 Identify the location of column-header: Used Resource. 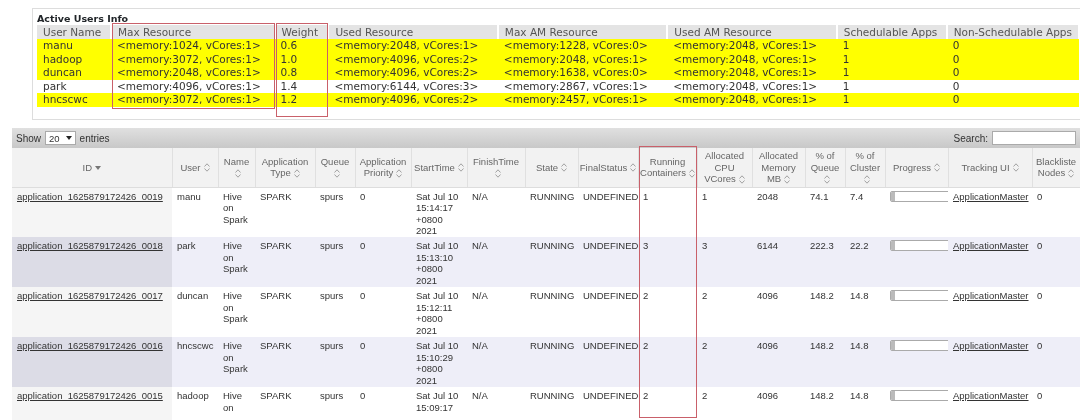
(413, 32).